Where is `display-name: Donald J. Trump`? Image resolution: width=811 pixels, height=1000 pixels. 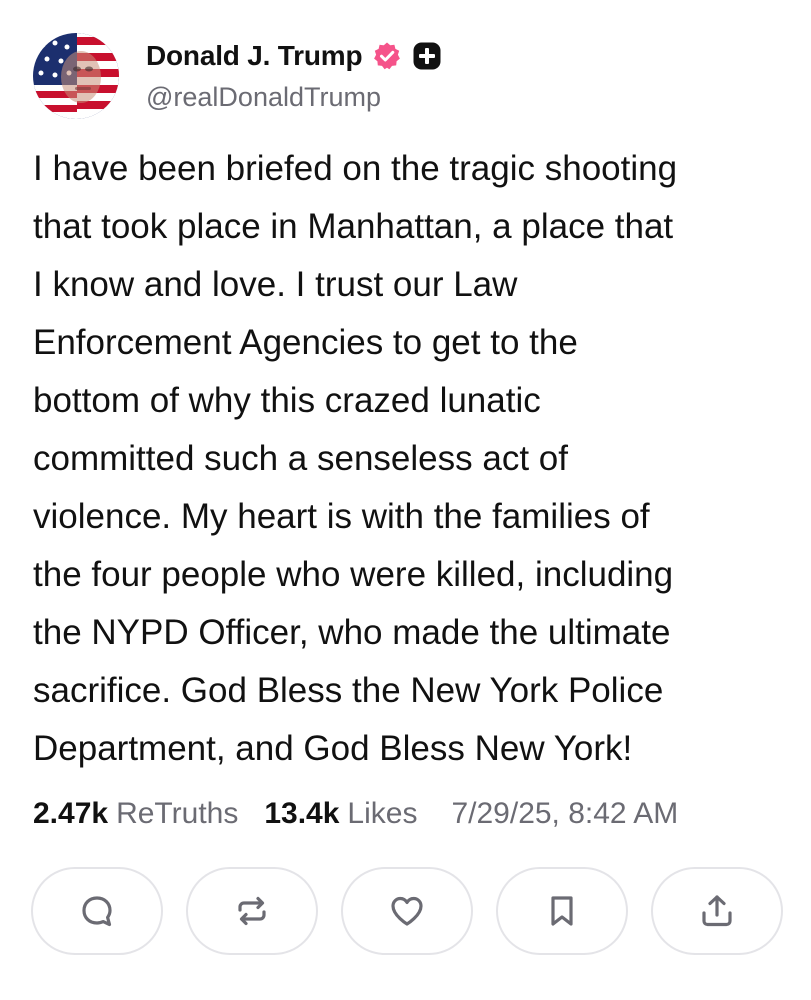
display-name: Donald J. Trump is located at coordinates (254, 56).